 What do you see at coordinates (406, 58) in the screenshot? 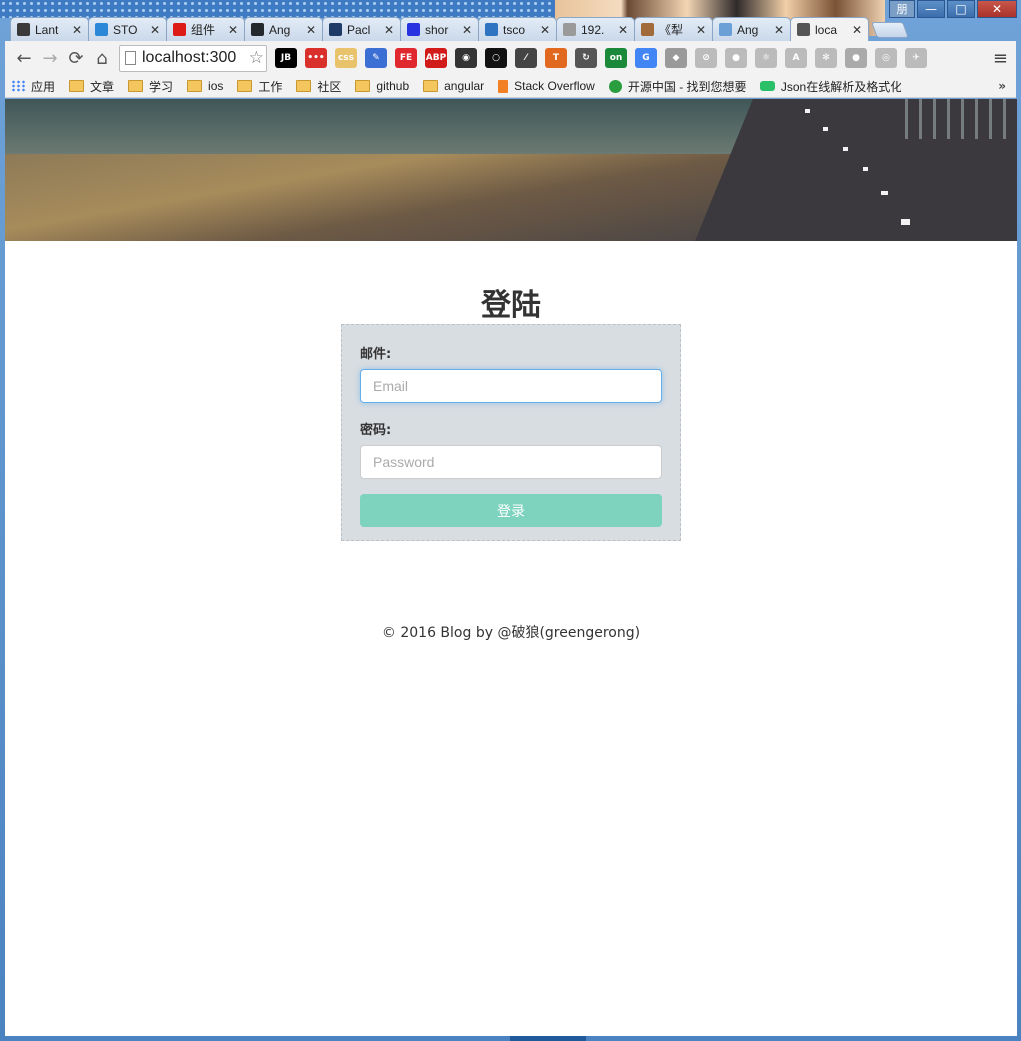
I see `fe-icon: FE` at bounding box center [406, 58].